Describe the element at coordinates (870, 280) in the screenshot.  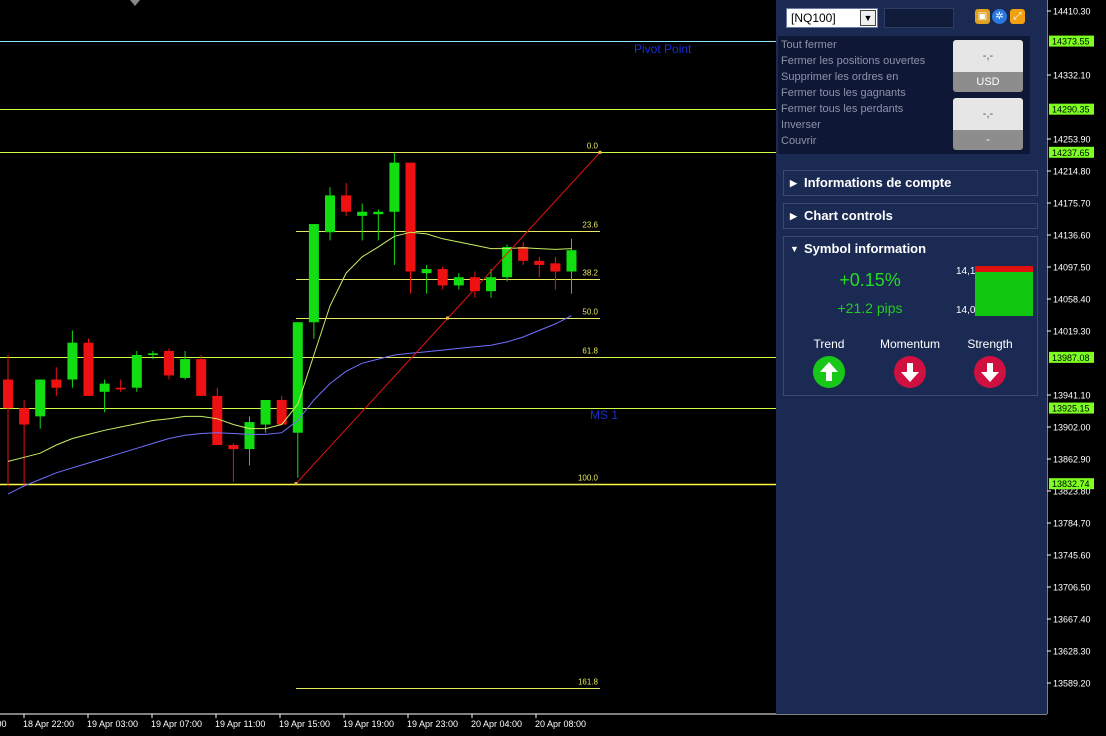
I see `change-percent: +0.15%` at that location.